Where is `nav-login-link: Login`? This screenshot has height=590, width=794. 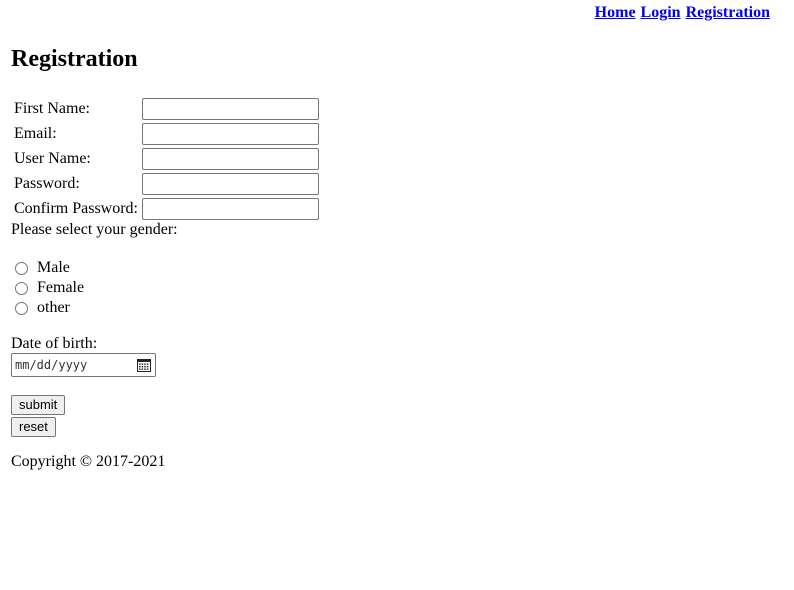
nav-login-link: Login is located at coordinates (661, 12).